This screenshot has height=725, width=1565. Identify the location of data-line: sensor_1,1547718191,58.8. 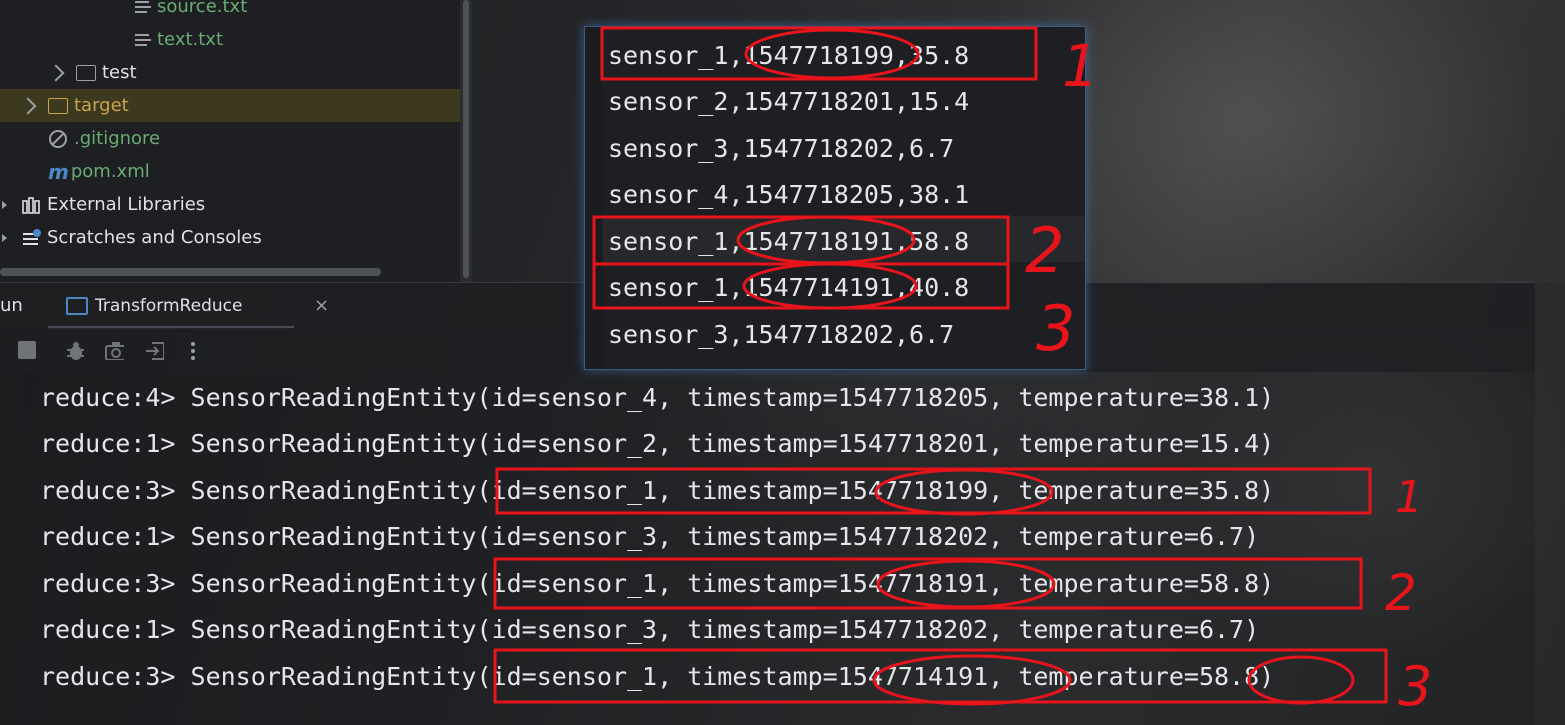
(789, 241).